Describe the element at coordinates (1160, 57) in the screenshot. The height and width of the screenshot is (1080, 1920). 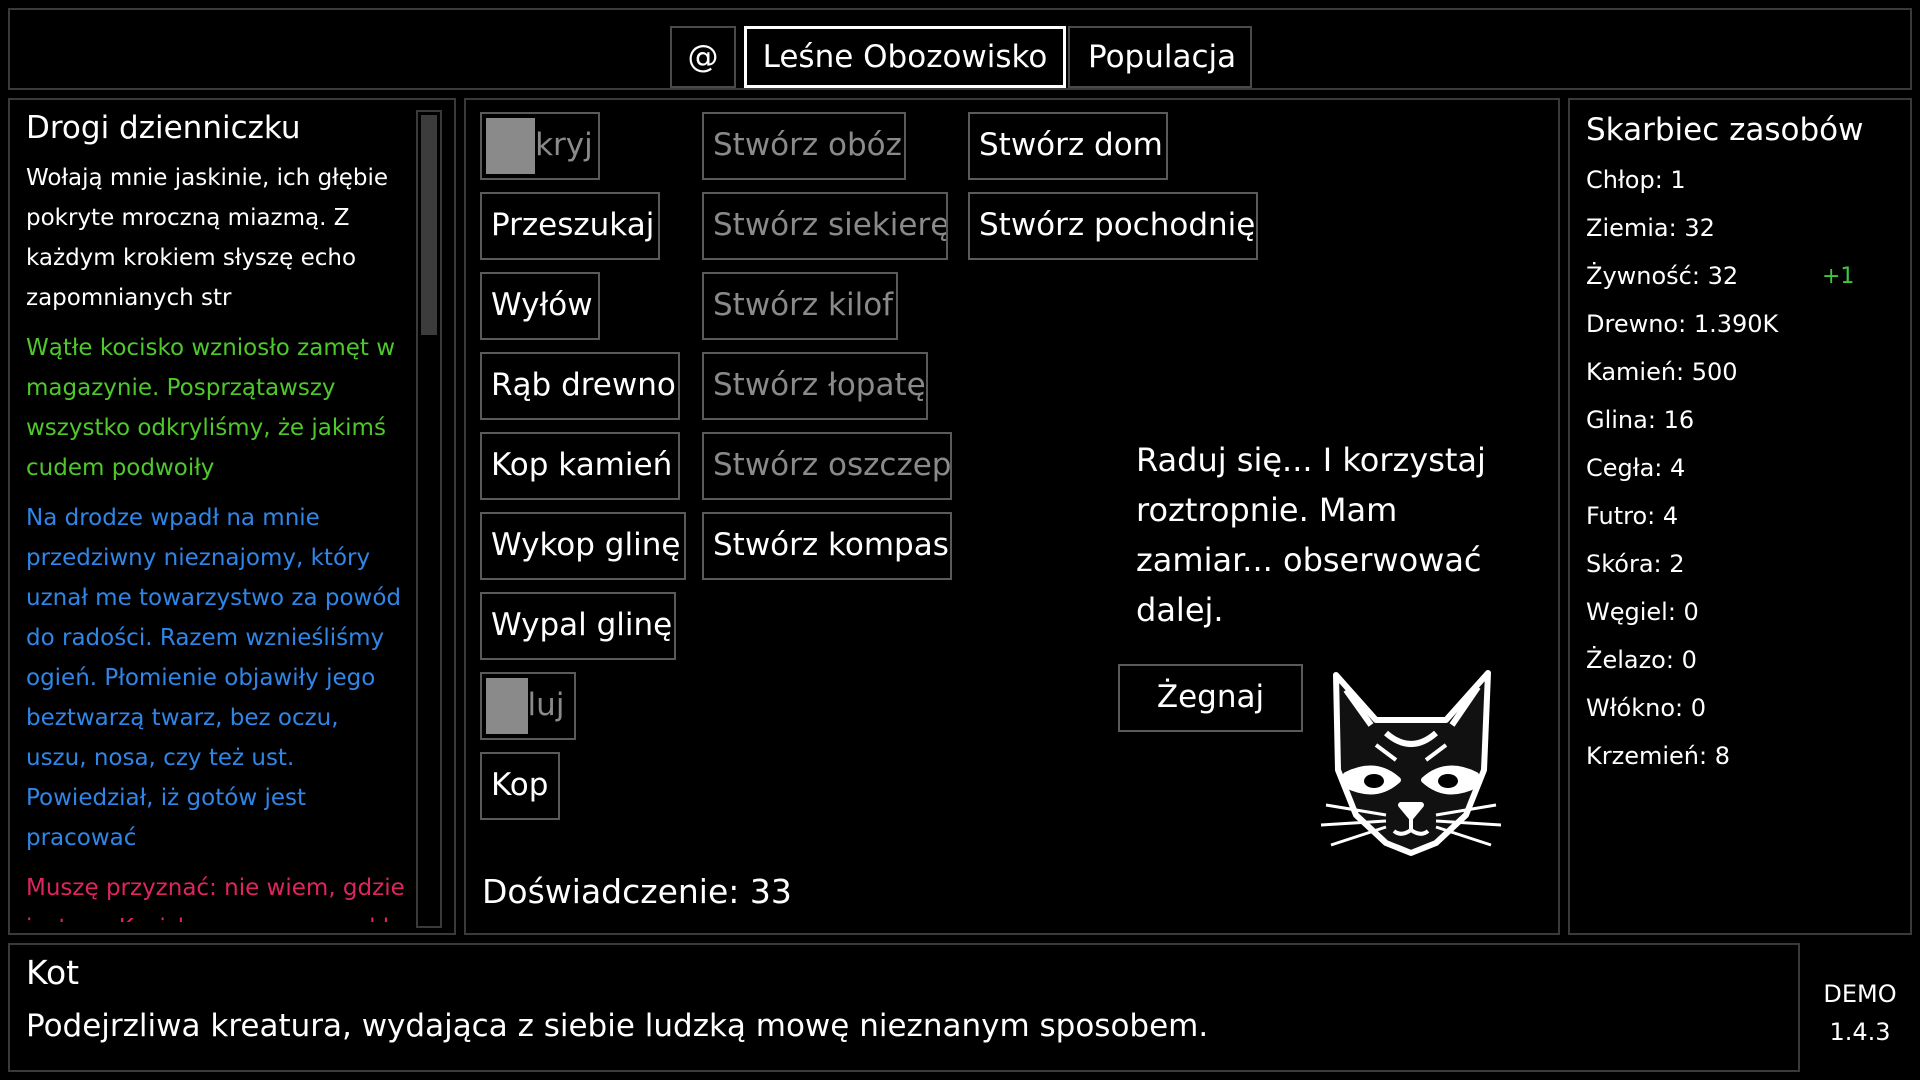
I see `tab-population: Populacja` at that location.